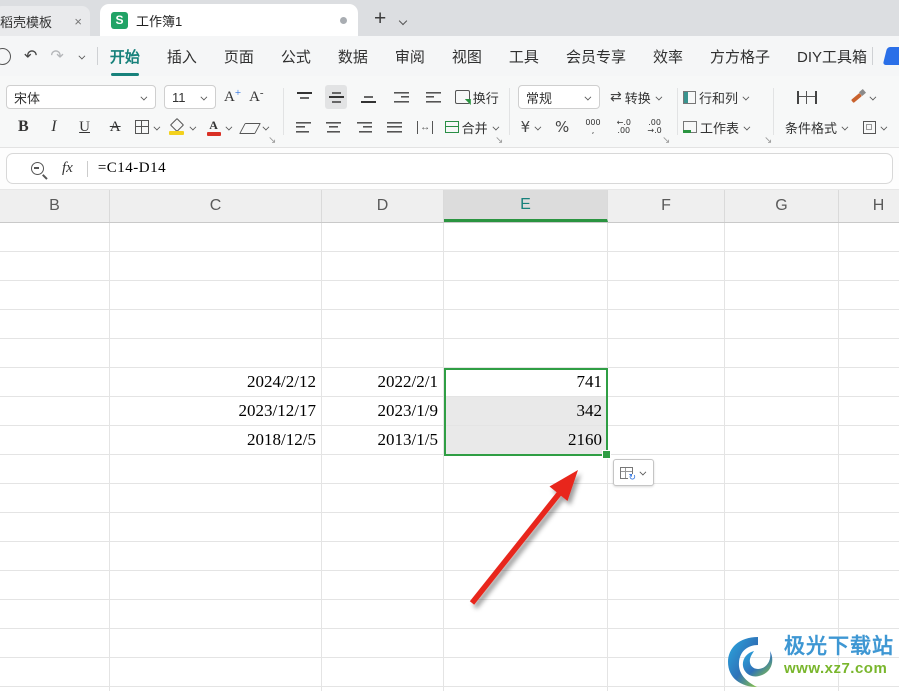 The height and width of the screenshot is (691, 899). What do you see at coordinates (125, 61) in the screenshot?
I see `menu-tab-开始: 开始` at bounding box center [125, 61].